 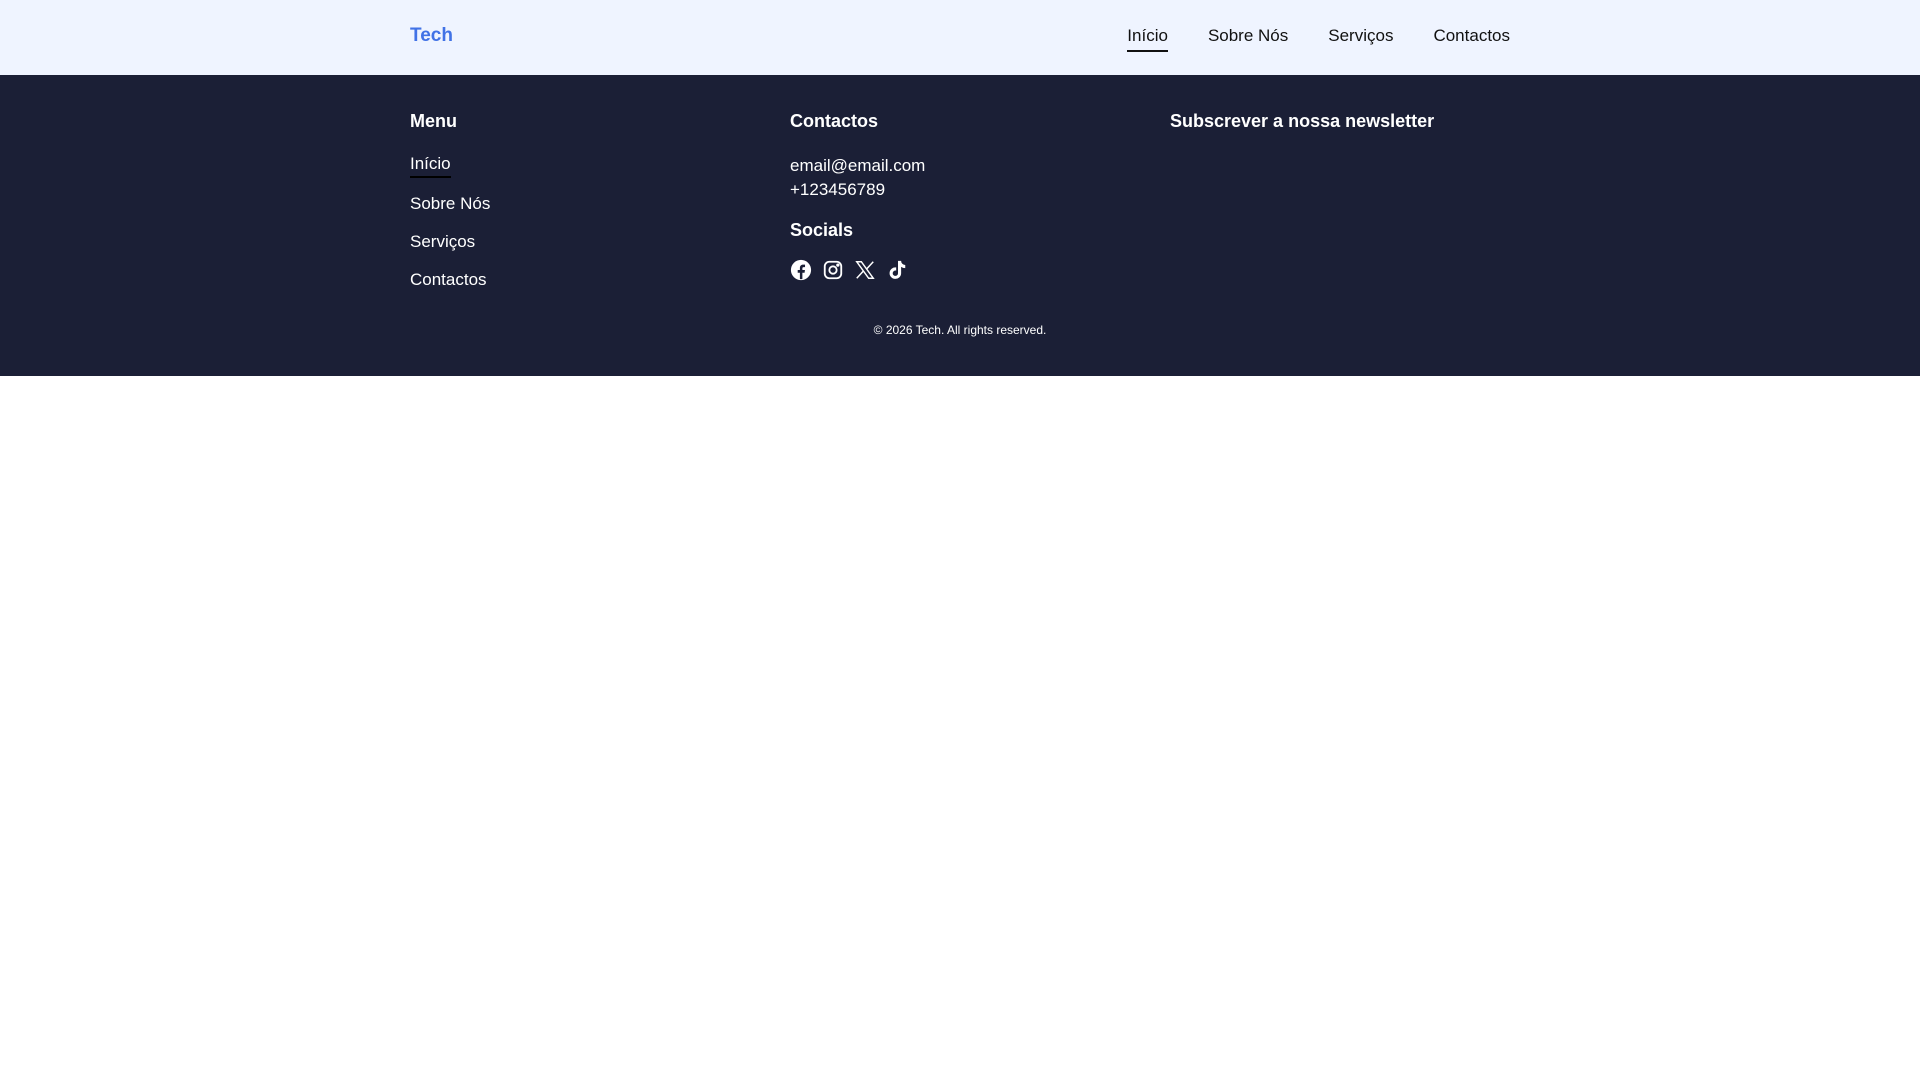 I want to click on footer-link-sobre-nos: Sobre Nós, so click(x=450, y=205).